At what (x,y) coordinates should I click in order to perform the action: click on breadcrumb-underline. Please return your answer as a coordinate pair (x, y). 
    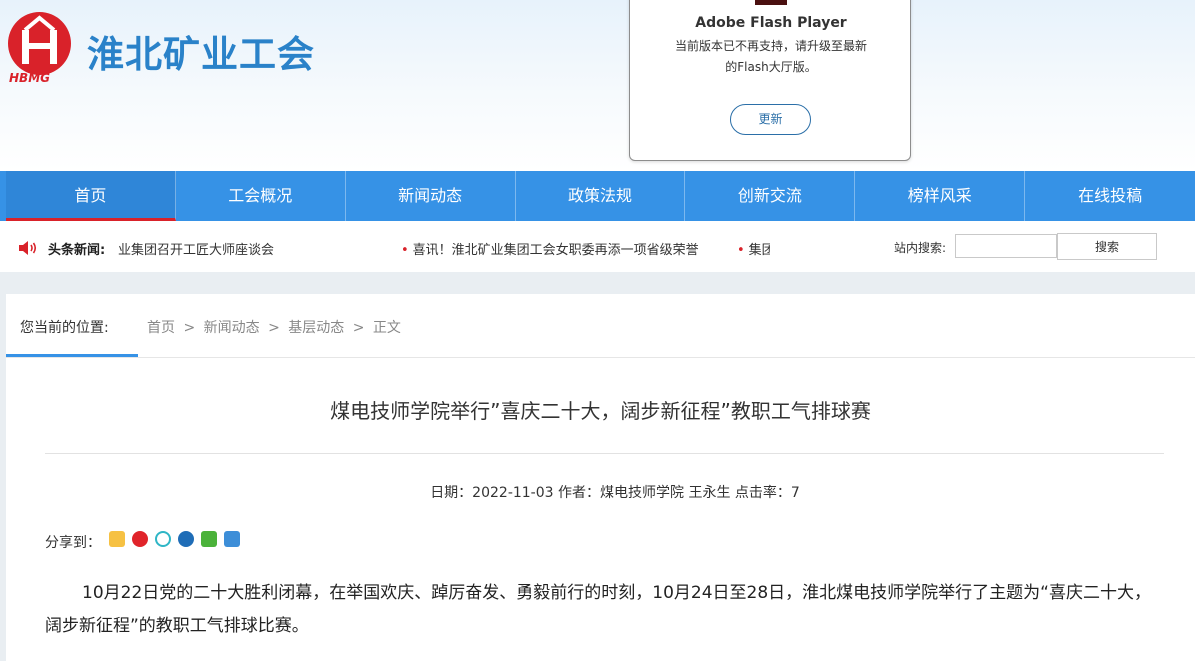
    Looking at the image, I should click on (72, 355).